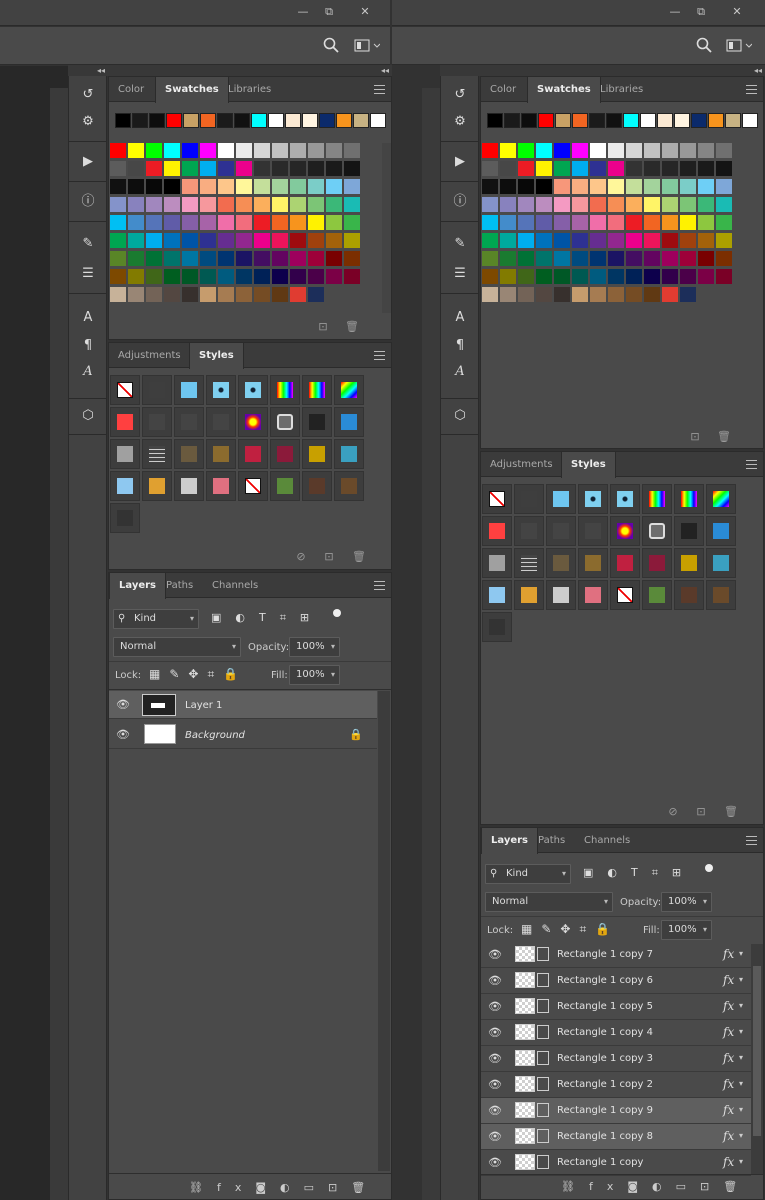 The image size is (765, 1200). What do you see at coordinates (616, 955) in the screenshot?
I see `right-layer-row: 👁 Rectangle 1 copy 7 fx ▾` at bounding box center [616, 955].